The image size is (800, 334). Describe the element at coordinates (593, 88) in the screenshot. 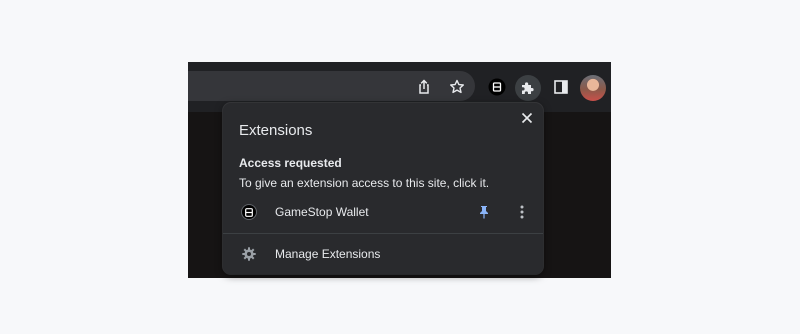

I see `profile-avatar` at that location.